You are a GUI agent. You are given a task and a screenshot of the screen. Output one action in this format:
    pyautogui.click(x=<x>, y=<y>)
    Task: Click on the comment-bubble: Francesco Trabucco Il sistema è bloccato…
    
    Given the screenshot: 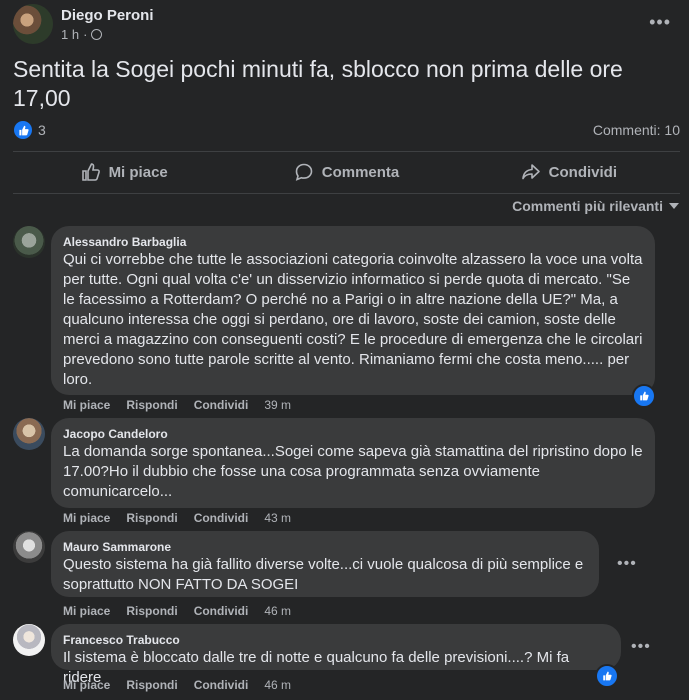 What is the action you would take?
    pyautogui.click(x=336, y=655)
    